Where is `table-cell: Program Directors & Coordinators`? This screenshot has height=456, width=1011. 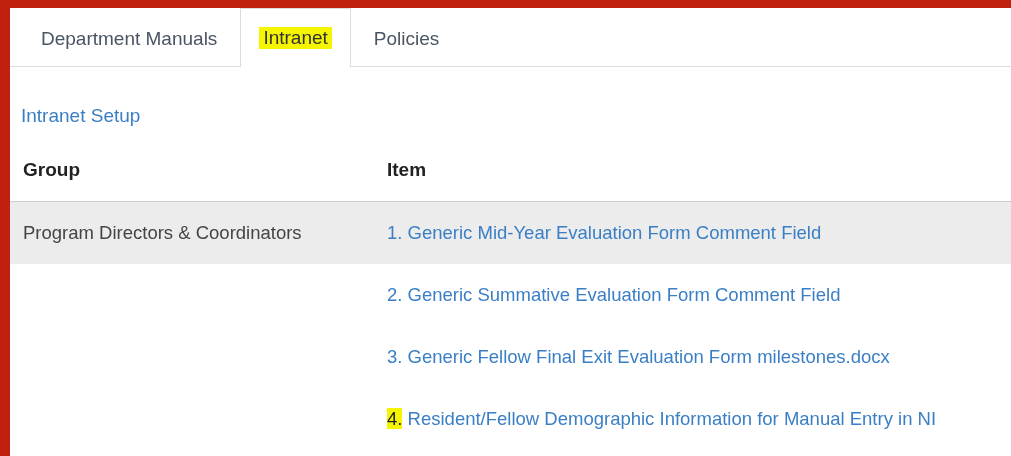 table-cell: Program Directors & Coordinators is located at coordinates (162, 232).